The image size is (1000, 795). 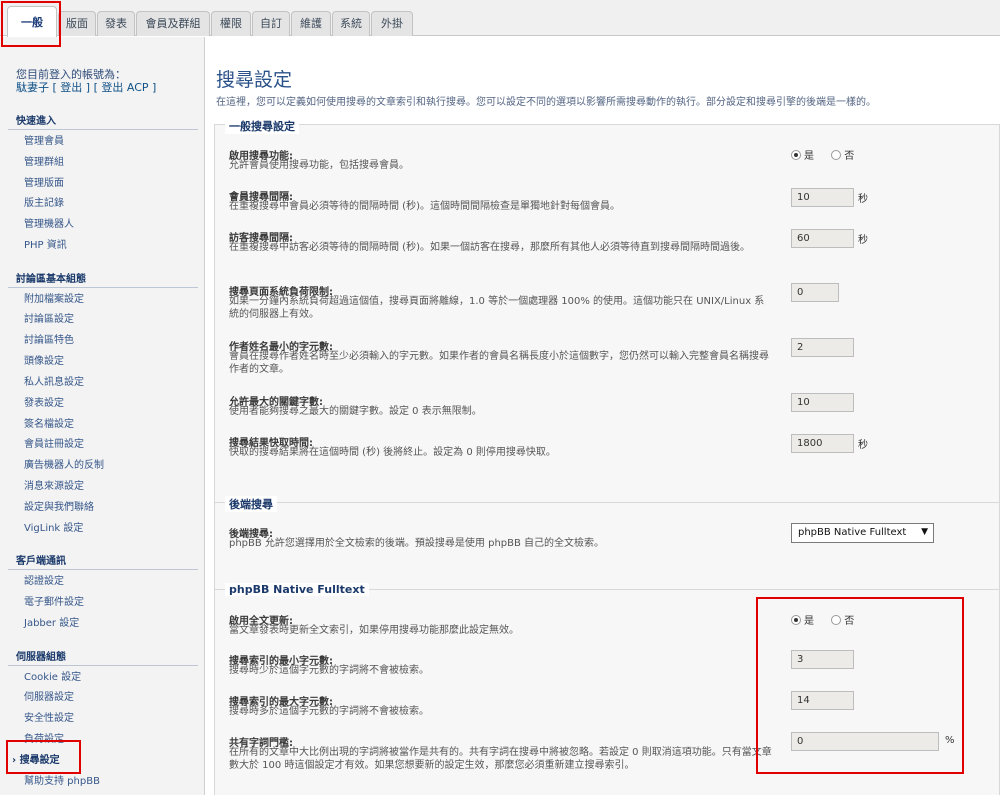 I want to click on sidebar-item-signature-settings: 簽名檔設定, so click(x=49, y=422).